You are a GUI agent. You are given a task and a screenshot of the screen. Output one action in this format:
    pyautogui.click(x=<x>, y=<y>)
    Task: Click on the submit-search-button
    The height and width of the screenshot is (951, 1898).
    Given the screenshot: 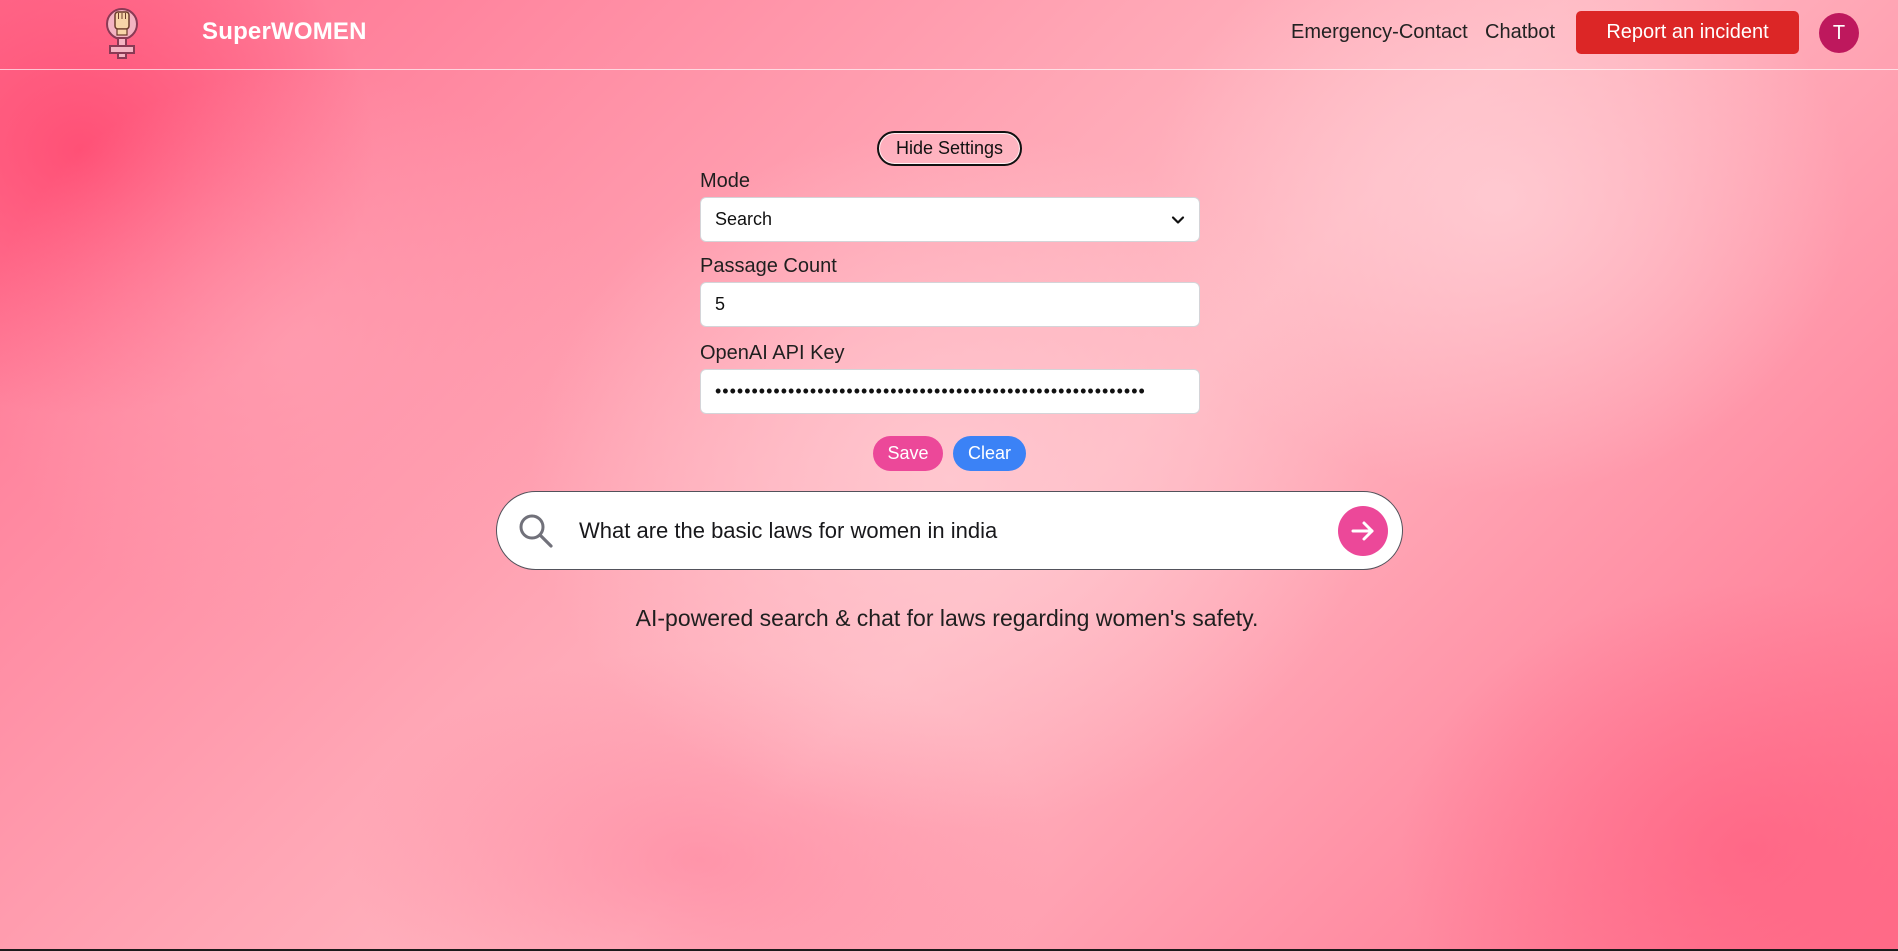 What is the action you would take?
    pyautogui.click(x=1363, y=531)
    